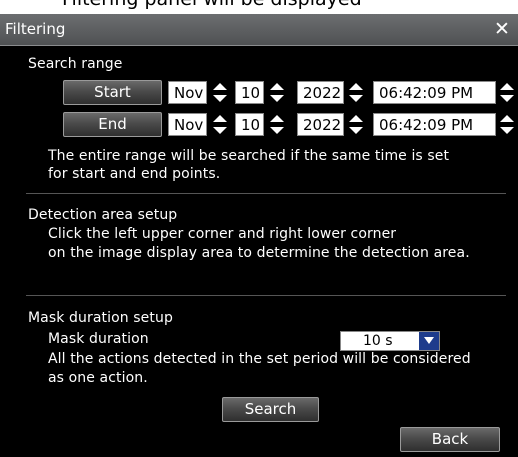  I want to click on start-day-spinner-icon, so click(277, 92).